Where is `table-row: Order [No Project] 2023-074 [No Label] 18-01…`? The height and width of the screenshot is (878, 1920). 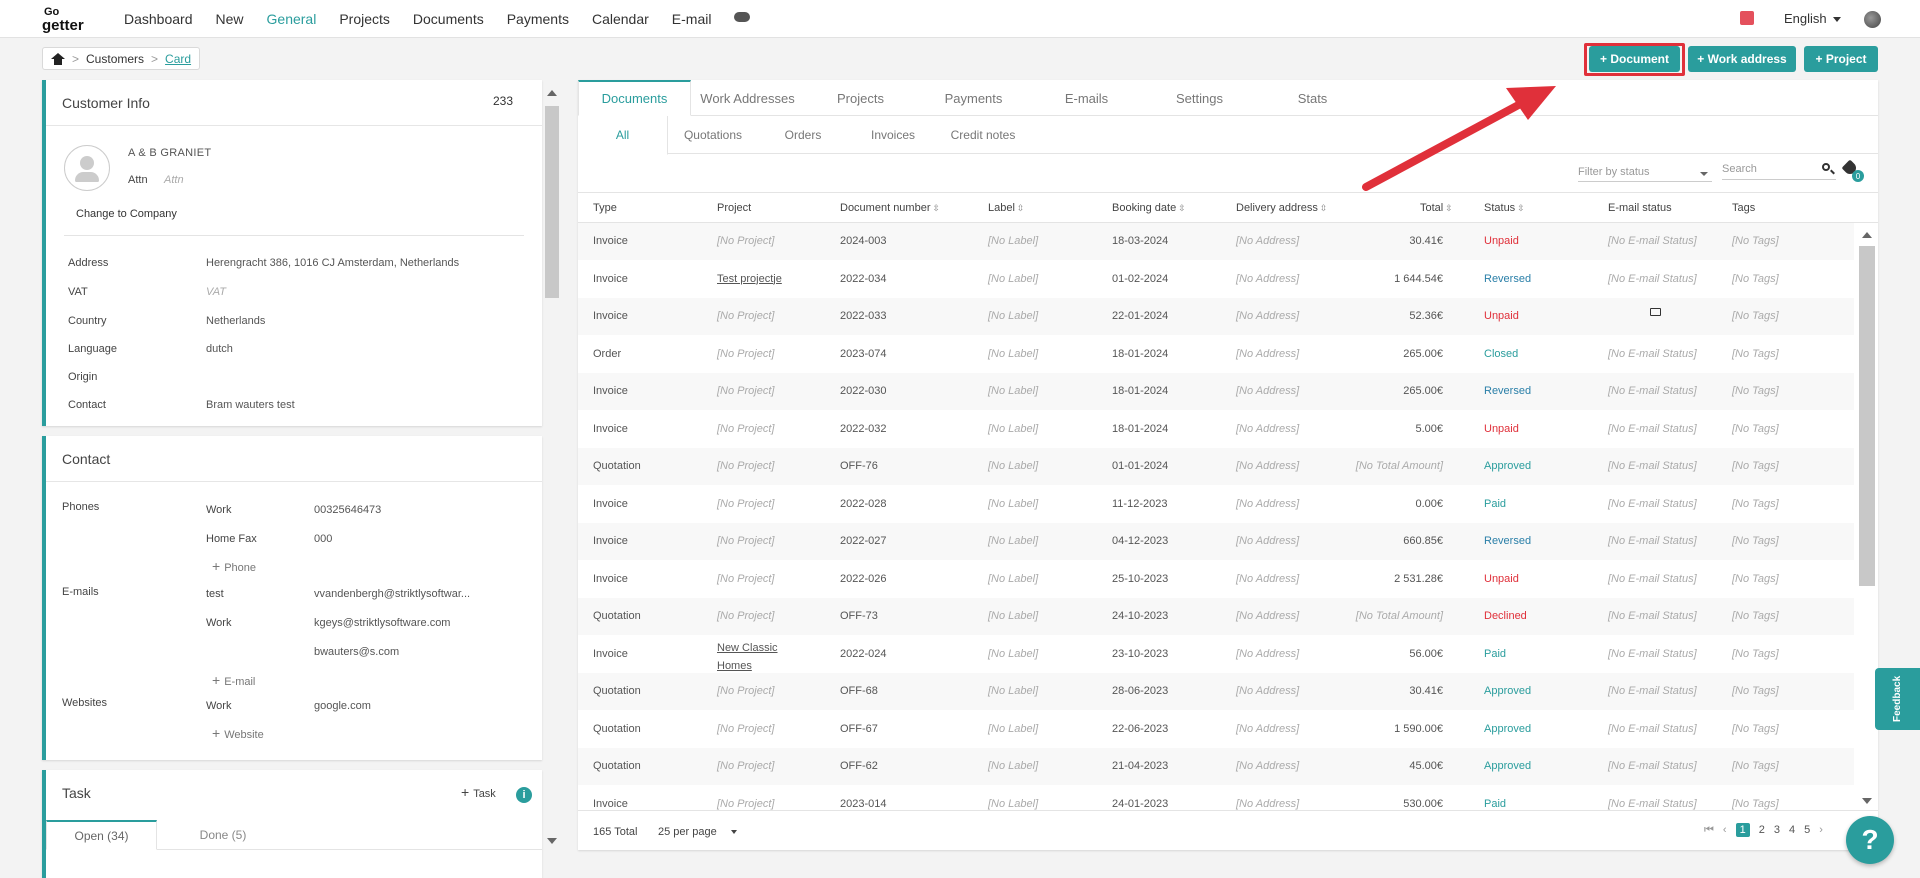 table-row: Order [No Project] 2023-074 [No Label] 18-01… is located at coordinates (1216, 354).